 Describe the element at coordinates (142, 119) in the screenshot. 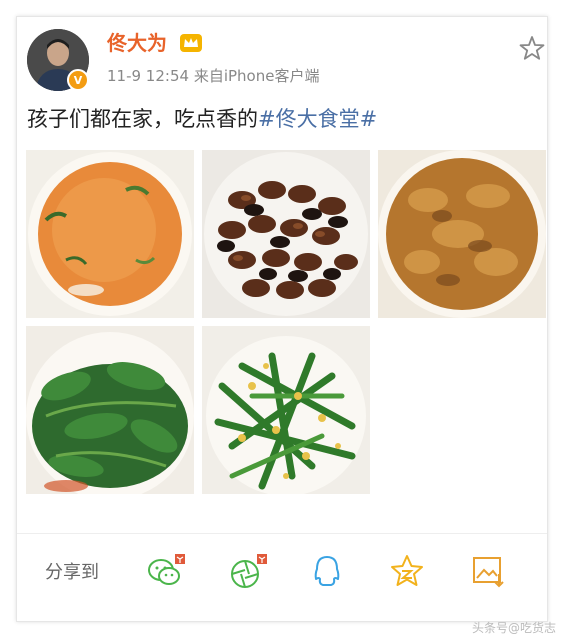

I see `post-body: 孩子们都在家，吃点香的` at that location.